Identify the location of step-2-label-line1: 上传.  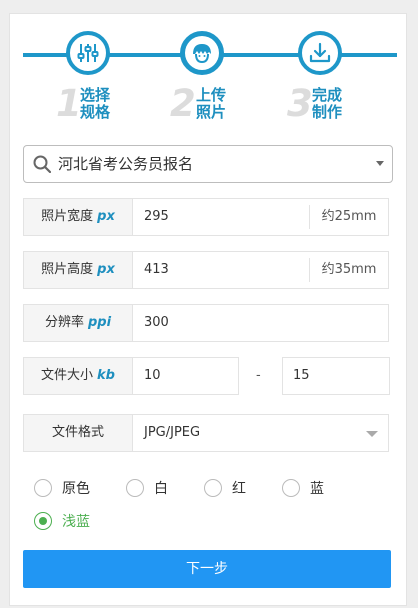
(211, 95).